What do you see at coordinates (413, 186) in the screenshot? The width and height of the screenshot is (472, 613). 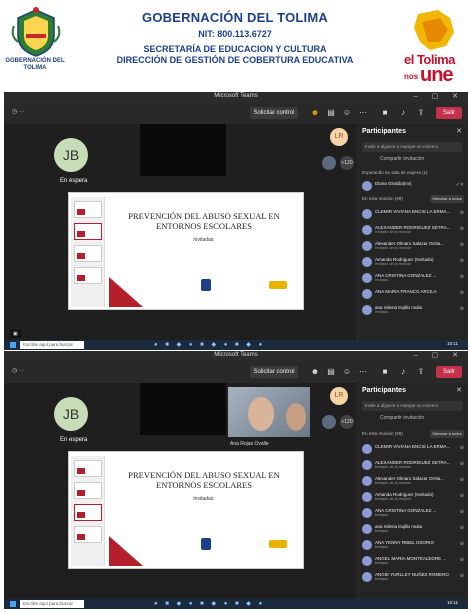 I see `list-item: Diana Giraldo(Inv) ✓✕` at bounding box center [413, 186].